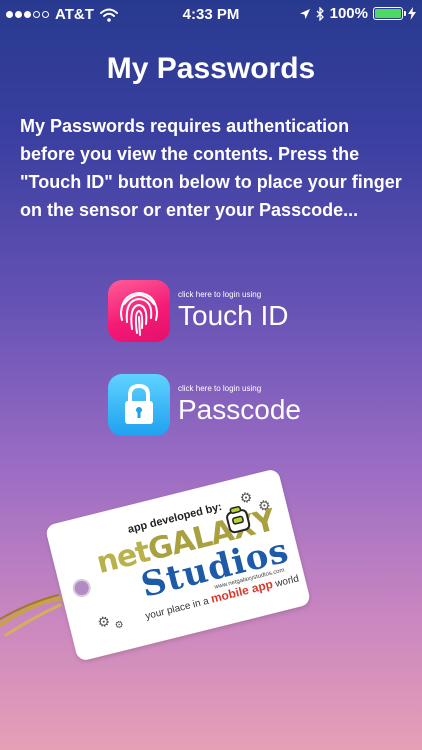  Describe the element at coordinates (139, 405) in the screenshot. I see `padlock-icon` at that location.